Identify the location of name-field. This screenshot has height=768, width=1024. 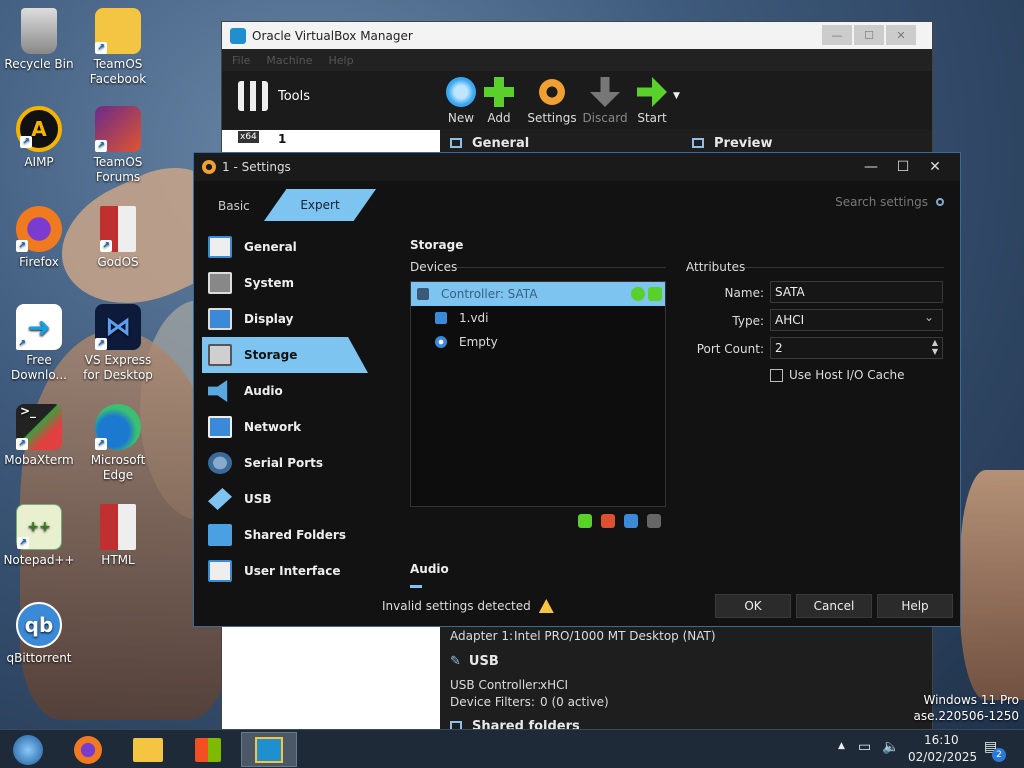
(856, 292).